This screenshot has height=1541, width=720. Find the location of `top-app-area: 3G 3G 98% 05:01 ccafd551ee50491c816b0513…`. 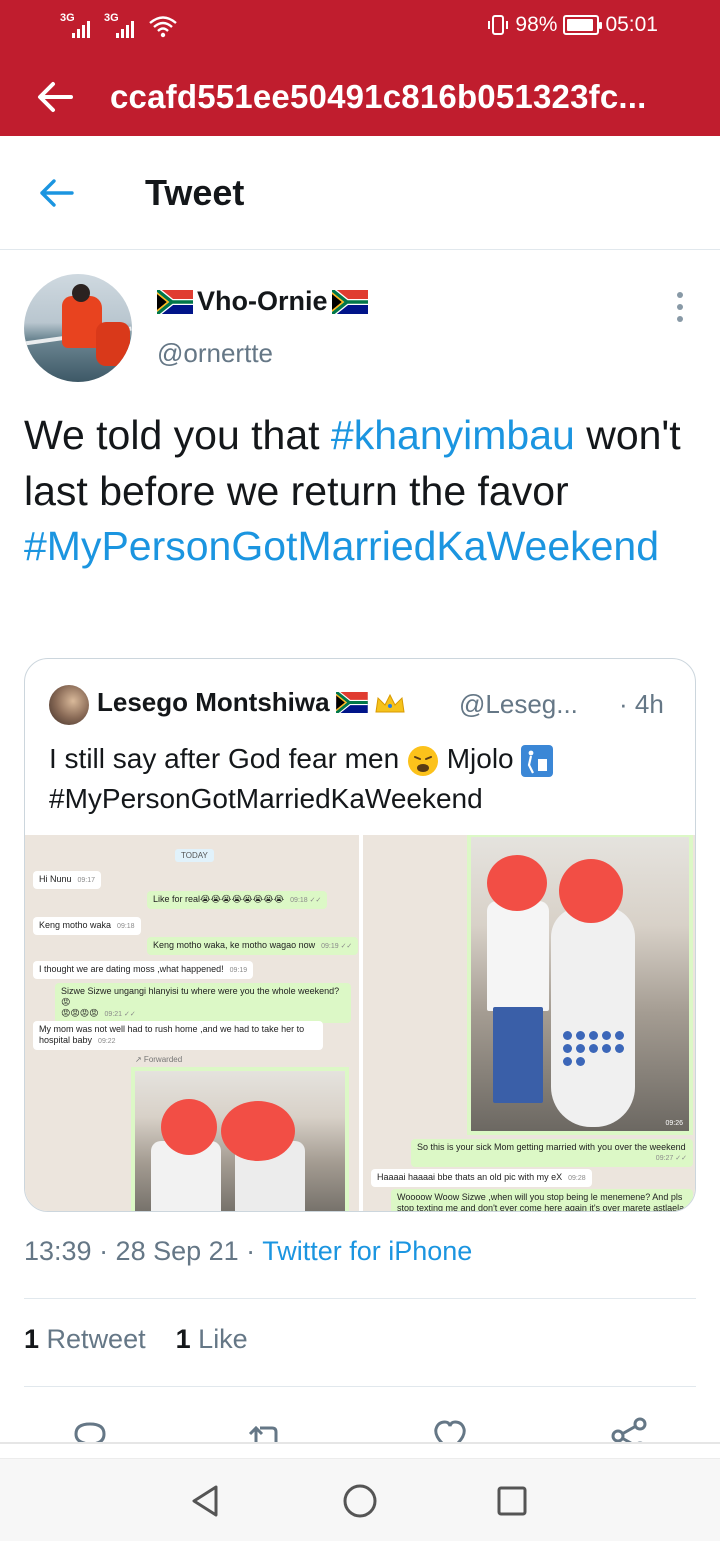

top-app-area: 3G 3G 98% 05:01 ccafd551ee50491c816b0513… is located at coordinates (360, 68).